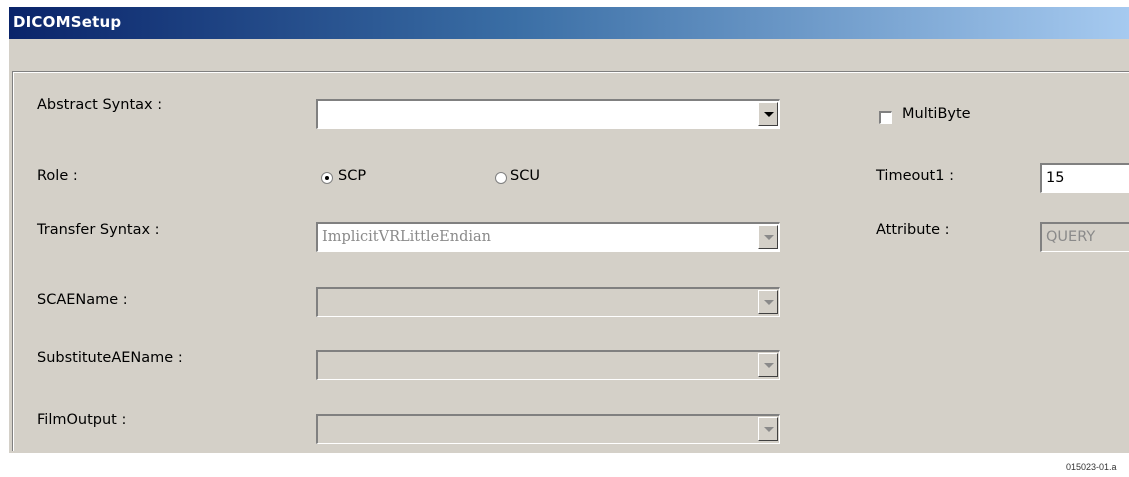 This screenshot has height=477, width=1129. Describe the element at coordinates (569, 23) in the screenshot. I see `title-bar: DICOMSetup` at that location.